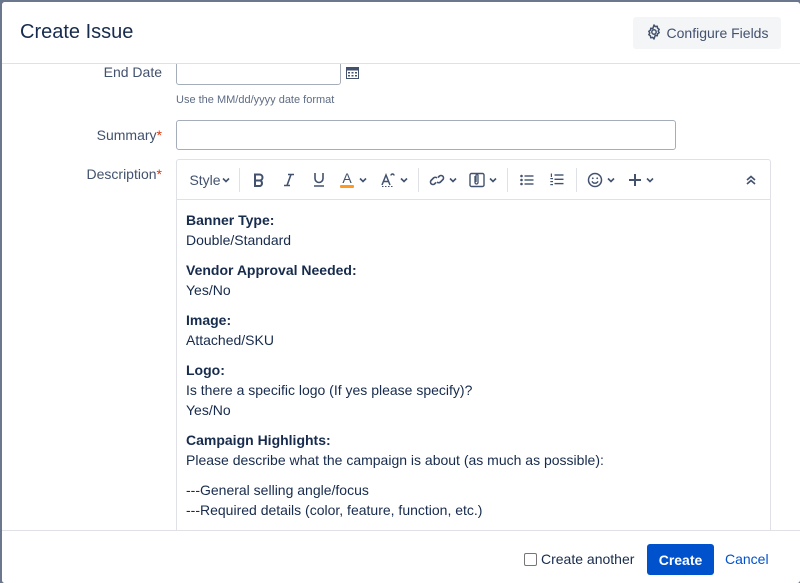 The height and width of the screenshot is (583, 800). Describe the element at coordinates (258, 74) in the screenshot. I see `end-date-input` at that location.